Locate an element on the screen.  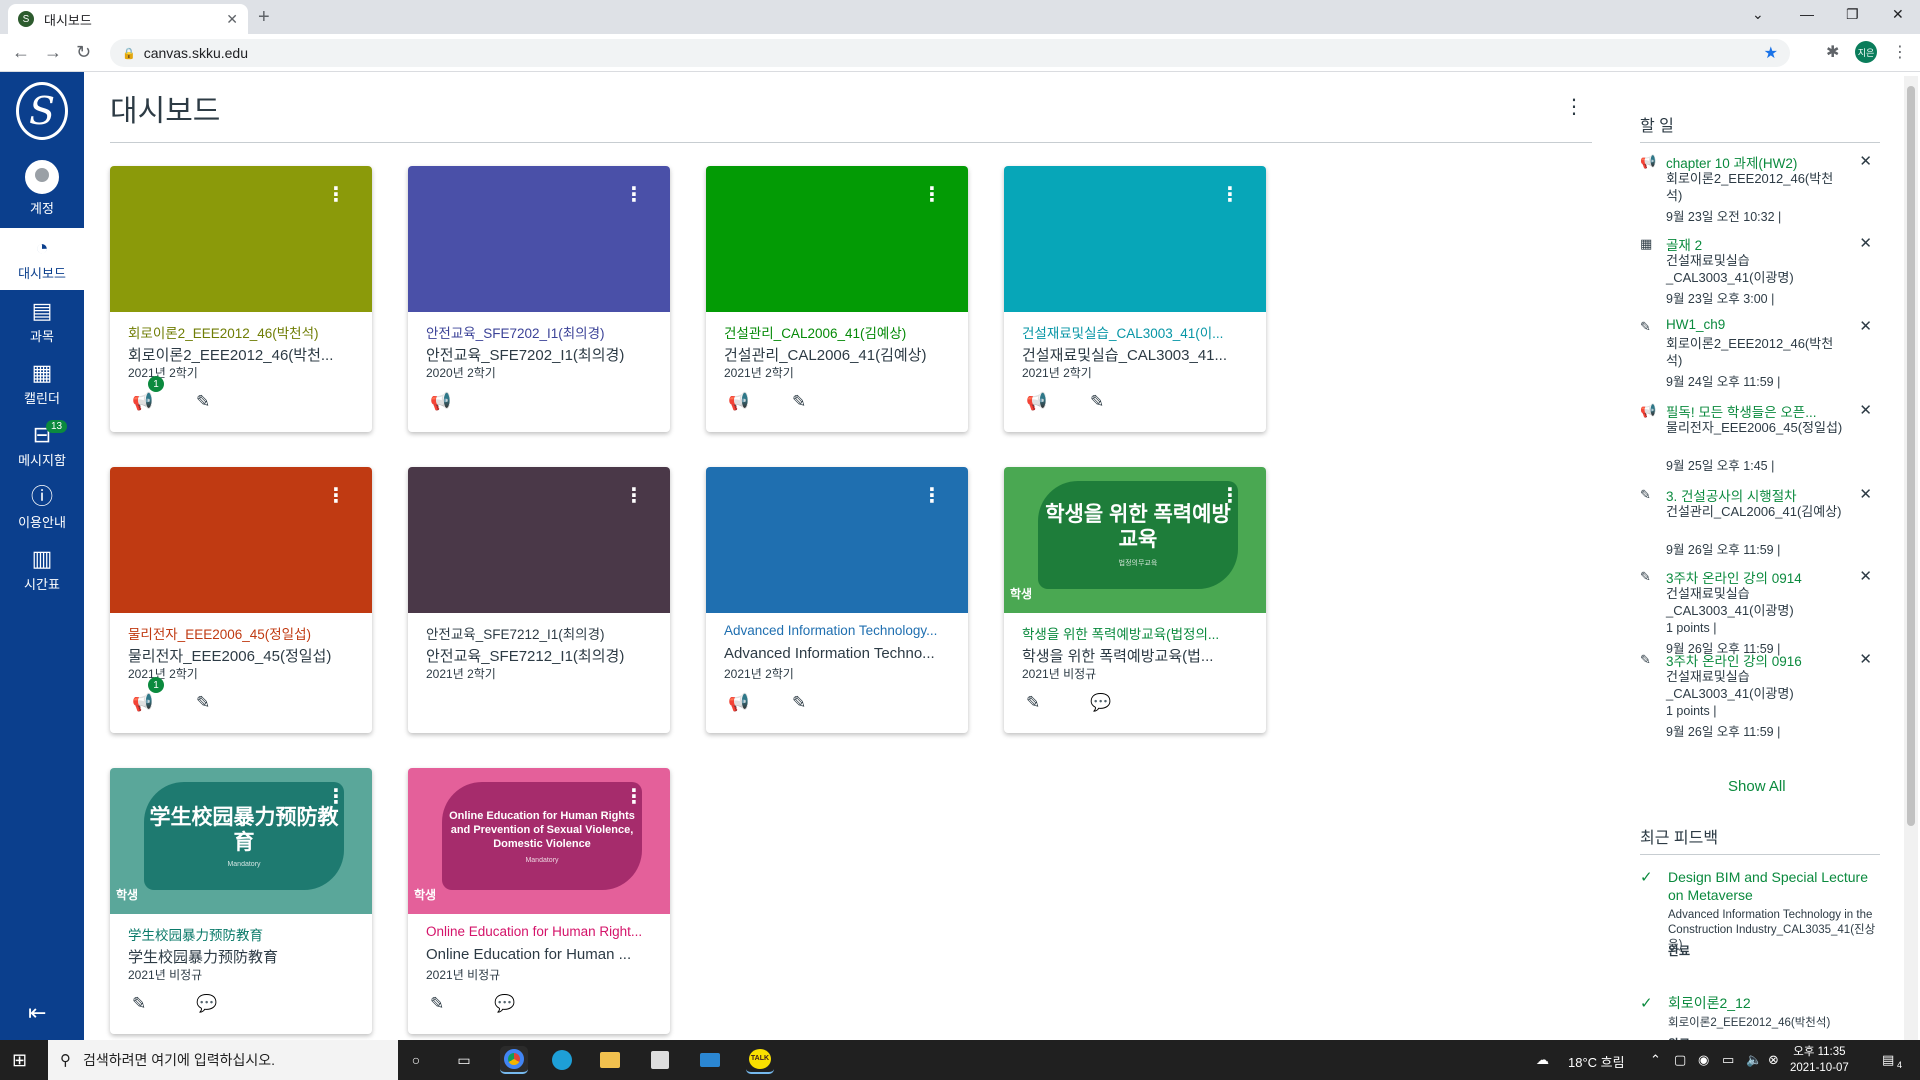
show-all-link: Show All is located at coordinates (1757, 786).